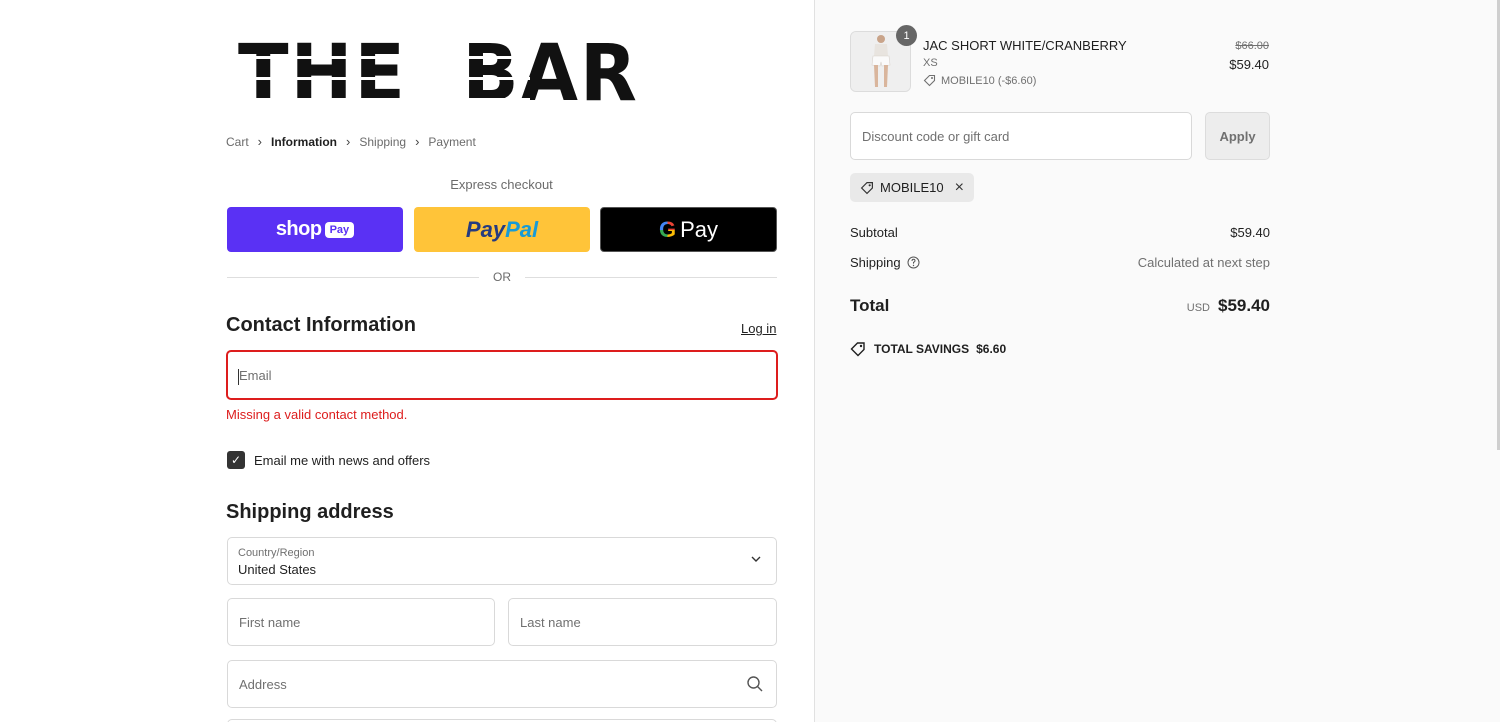 The height and width of the screenshot is (722, 1500). I want to click on or-text: OR, so click(502, 277).